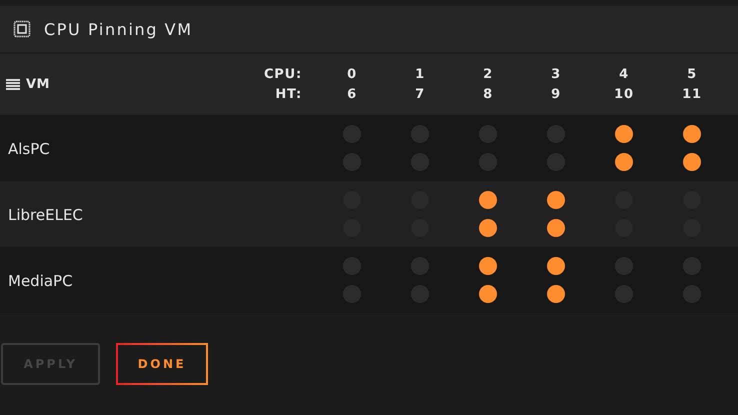 This screenshot has height=415, width=738. What do you see at coordinates (38, 84) in the screenshot?
I see `column-header: VM` at bounding box center [38, 84].